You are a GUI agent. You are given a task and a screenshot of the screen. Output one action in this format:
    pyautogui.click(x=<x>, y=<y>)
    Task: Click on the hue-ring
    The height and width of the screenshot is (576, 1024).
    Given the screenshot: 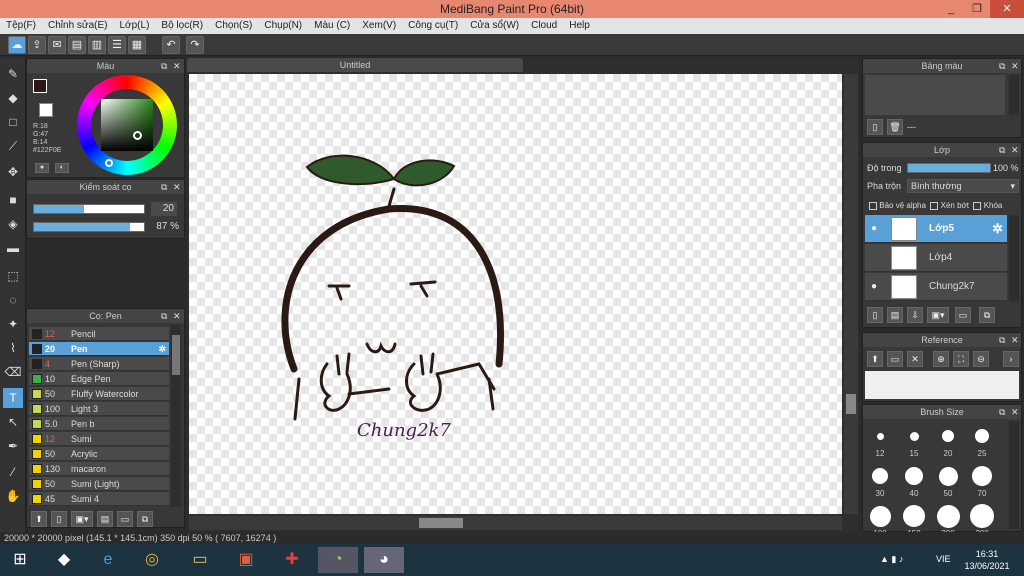 What is the action you would take?
    pyautogui.click(x=127, y=125)
    